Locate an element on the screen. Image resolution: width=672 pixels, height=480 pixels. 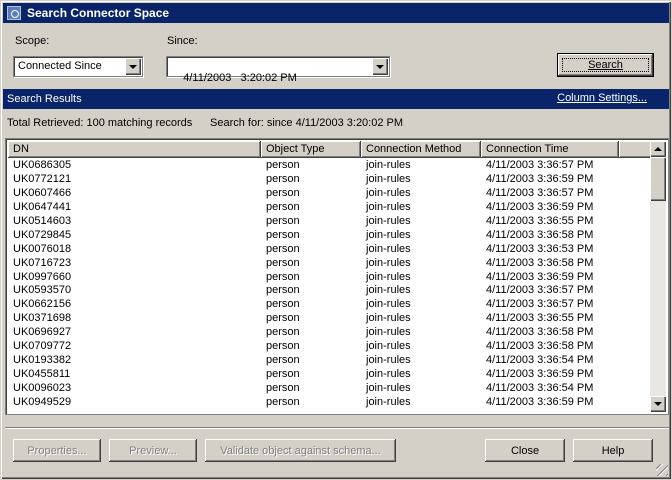
connection-time-cell: 4/11/2003 3:36:53 PM is located at coordinates (540, 248).